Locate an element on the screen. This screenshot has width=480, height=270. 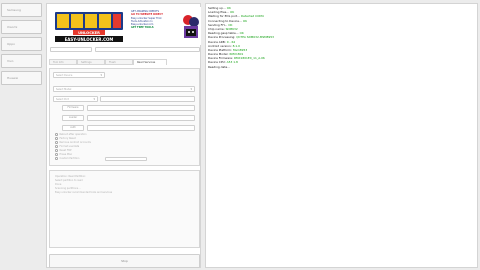
button-label: Loader is located at coordinates (73, 117).